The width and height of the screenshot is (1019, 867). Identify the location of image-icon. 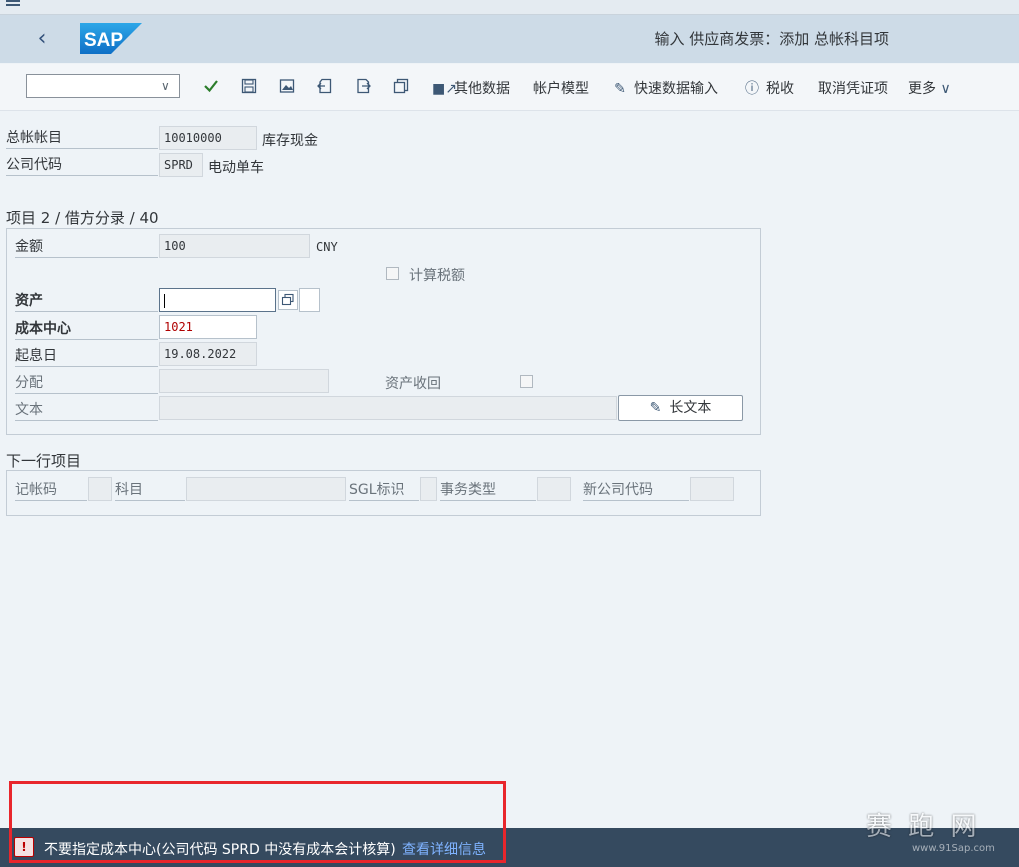
(287, 86).